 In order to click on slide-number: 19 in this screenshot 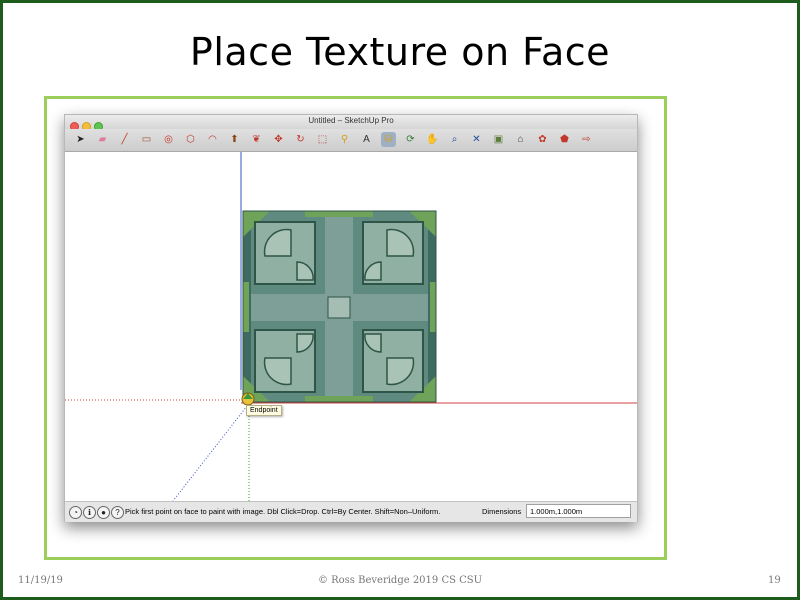, I will do `click(774, 580)`.